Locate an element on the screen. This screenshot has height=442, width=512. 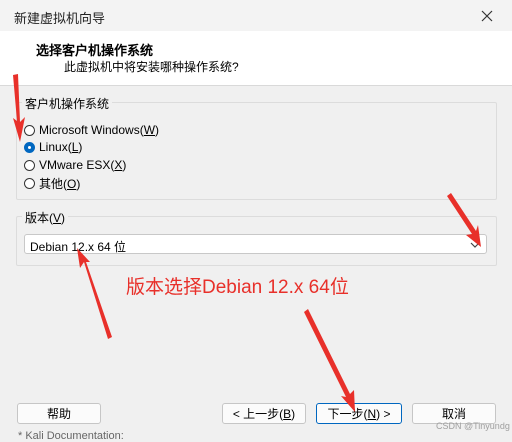
background-window-text: * Kali Documentation: is located at coordinates (71, 436).